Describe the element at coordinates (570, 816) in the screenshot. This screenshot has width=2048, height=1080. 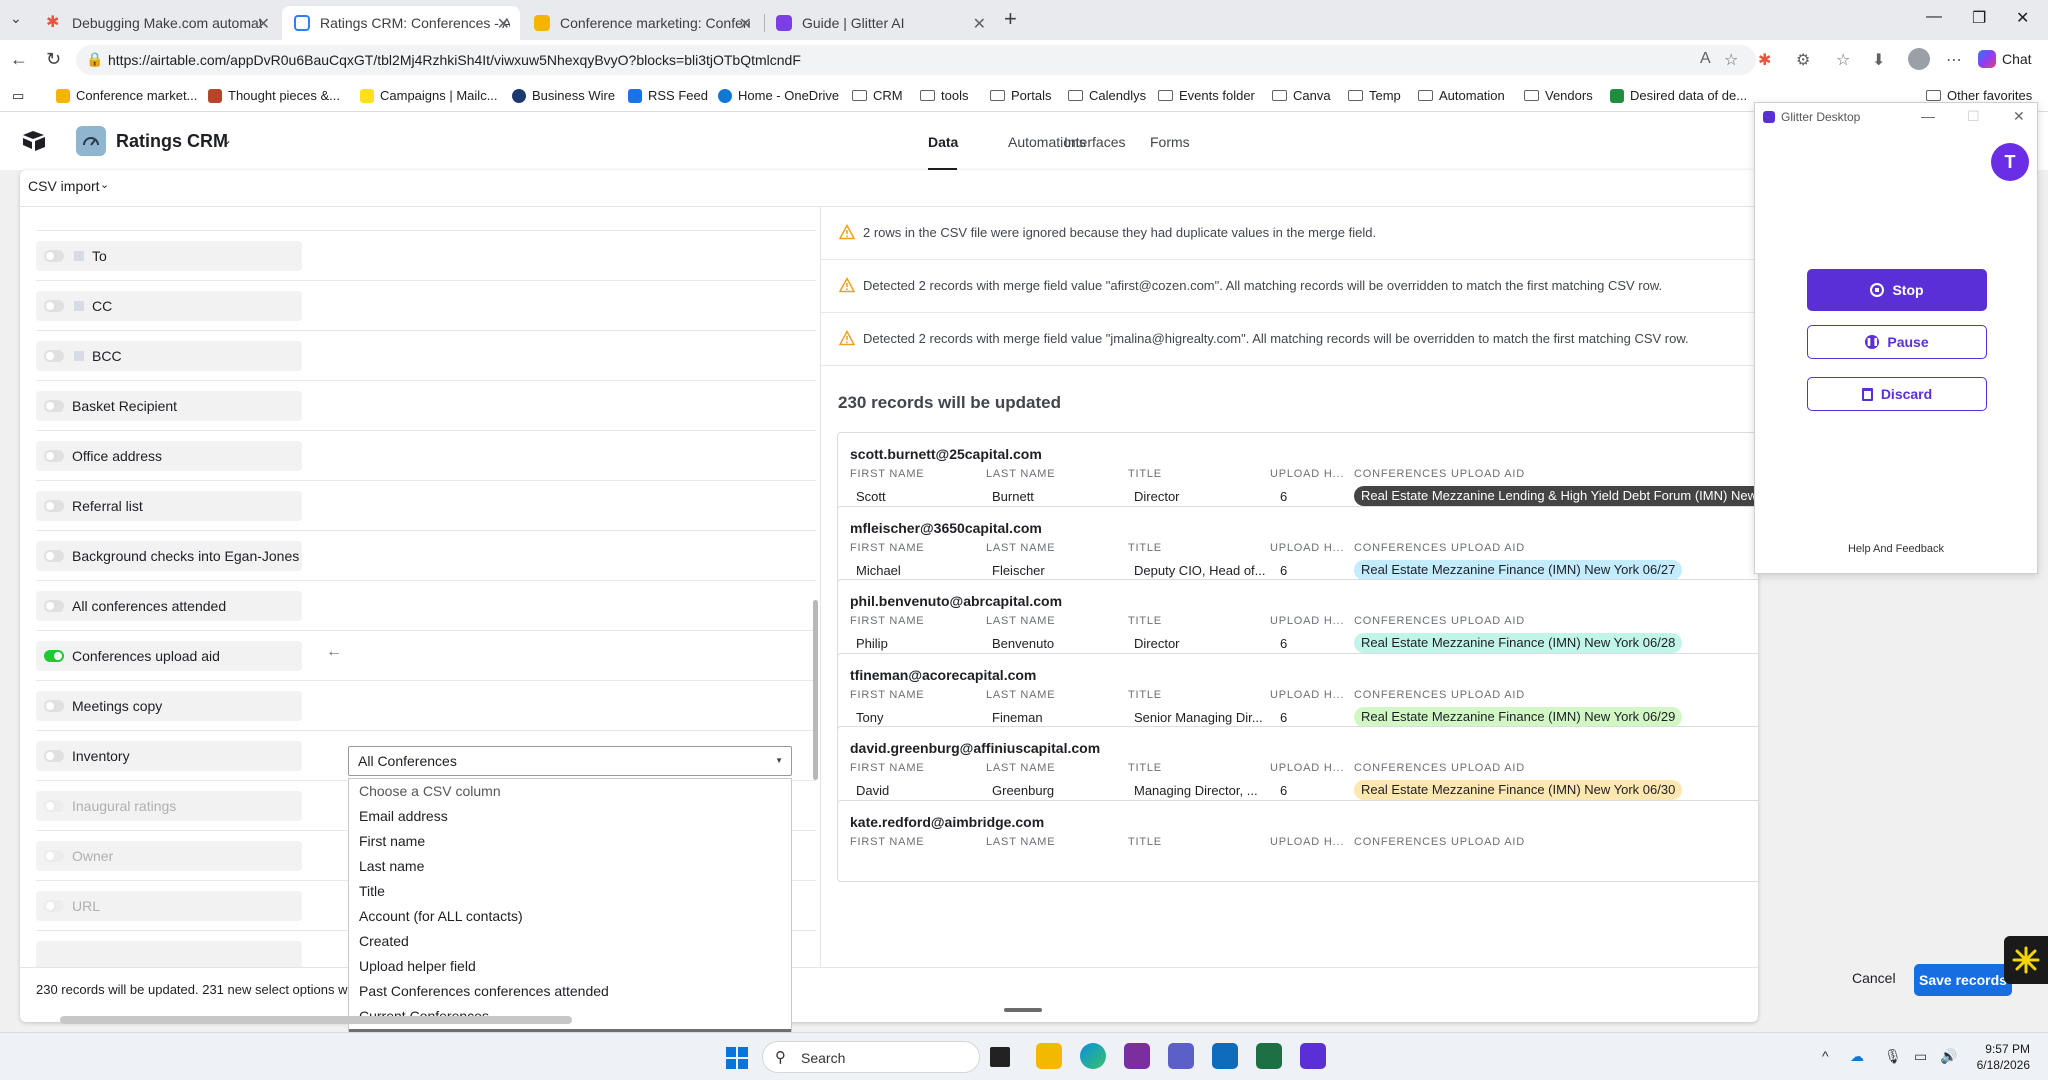
I see `dropdown-option: Email address` at that location.